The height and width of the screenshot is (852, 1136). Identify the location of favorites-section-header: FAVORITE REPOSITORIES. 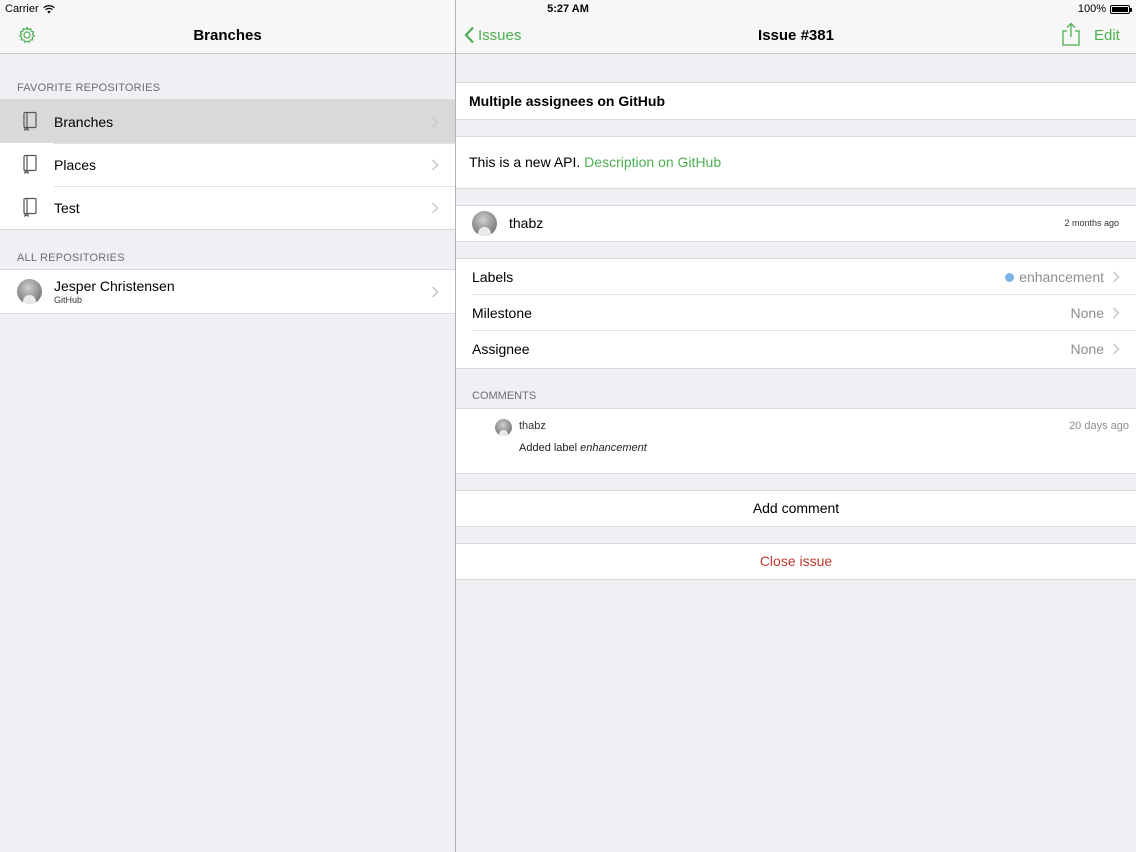
(89, 88).